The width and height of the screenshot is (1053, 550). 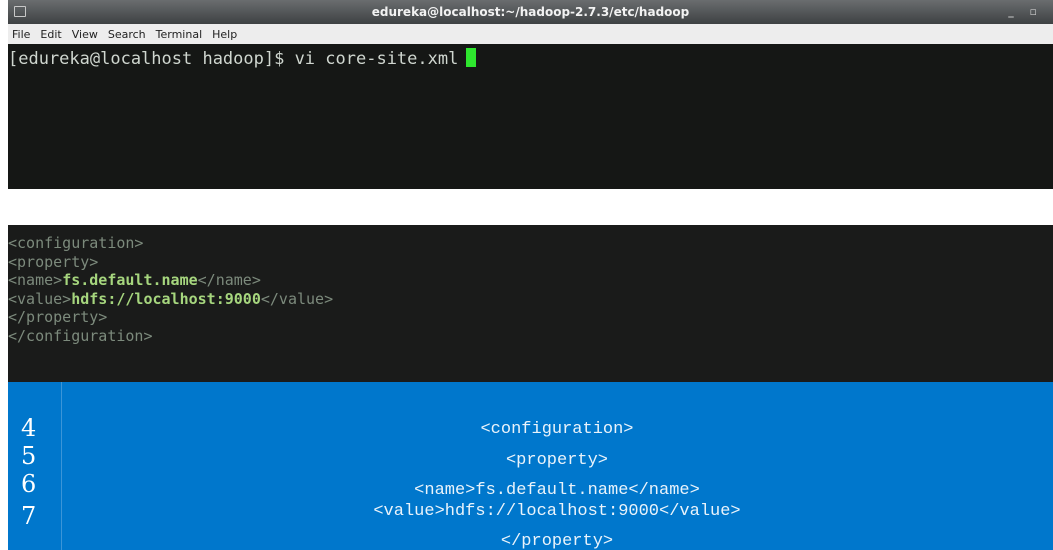 I want to click on menu-terminal: Terminal, so click(x=179, y=34).